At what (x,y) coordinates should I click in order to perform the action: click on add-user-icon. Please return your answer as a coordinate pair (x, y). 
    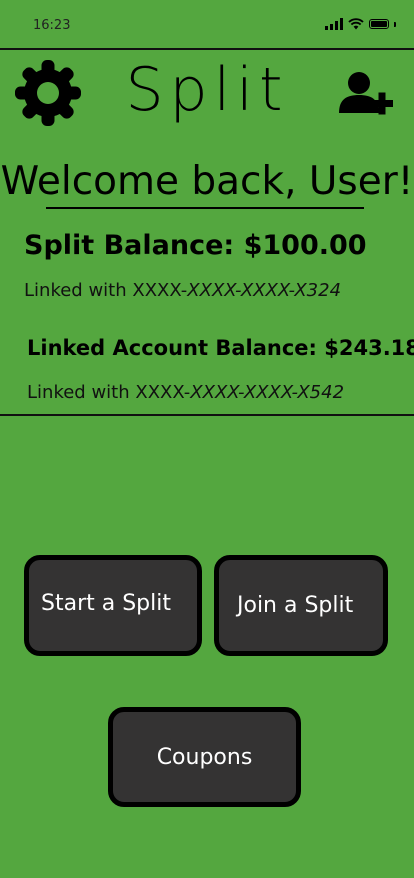
    Looking at the image, I should click on (367, 94).